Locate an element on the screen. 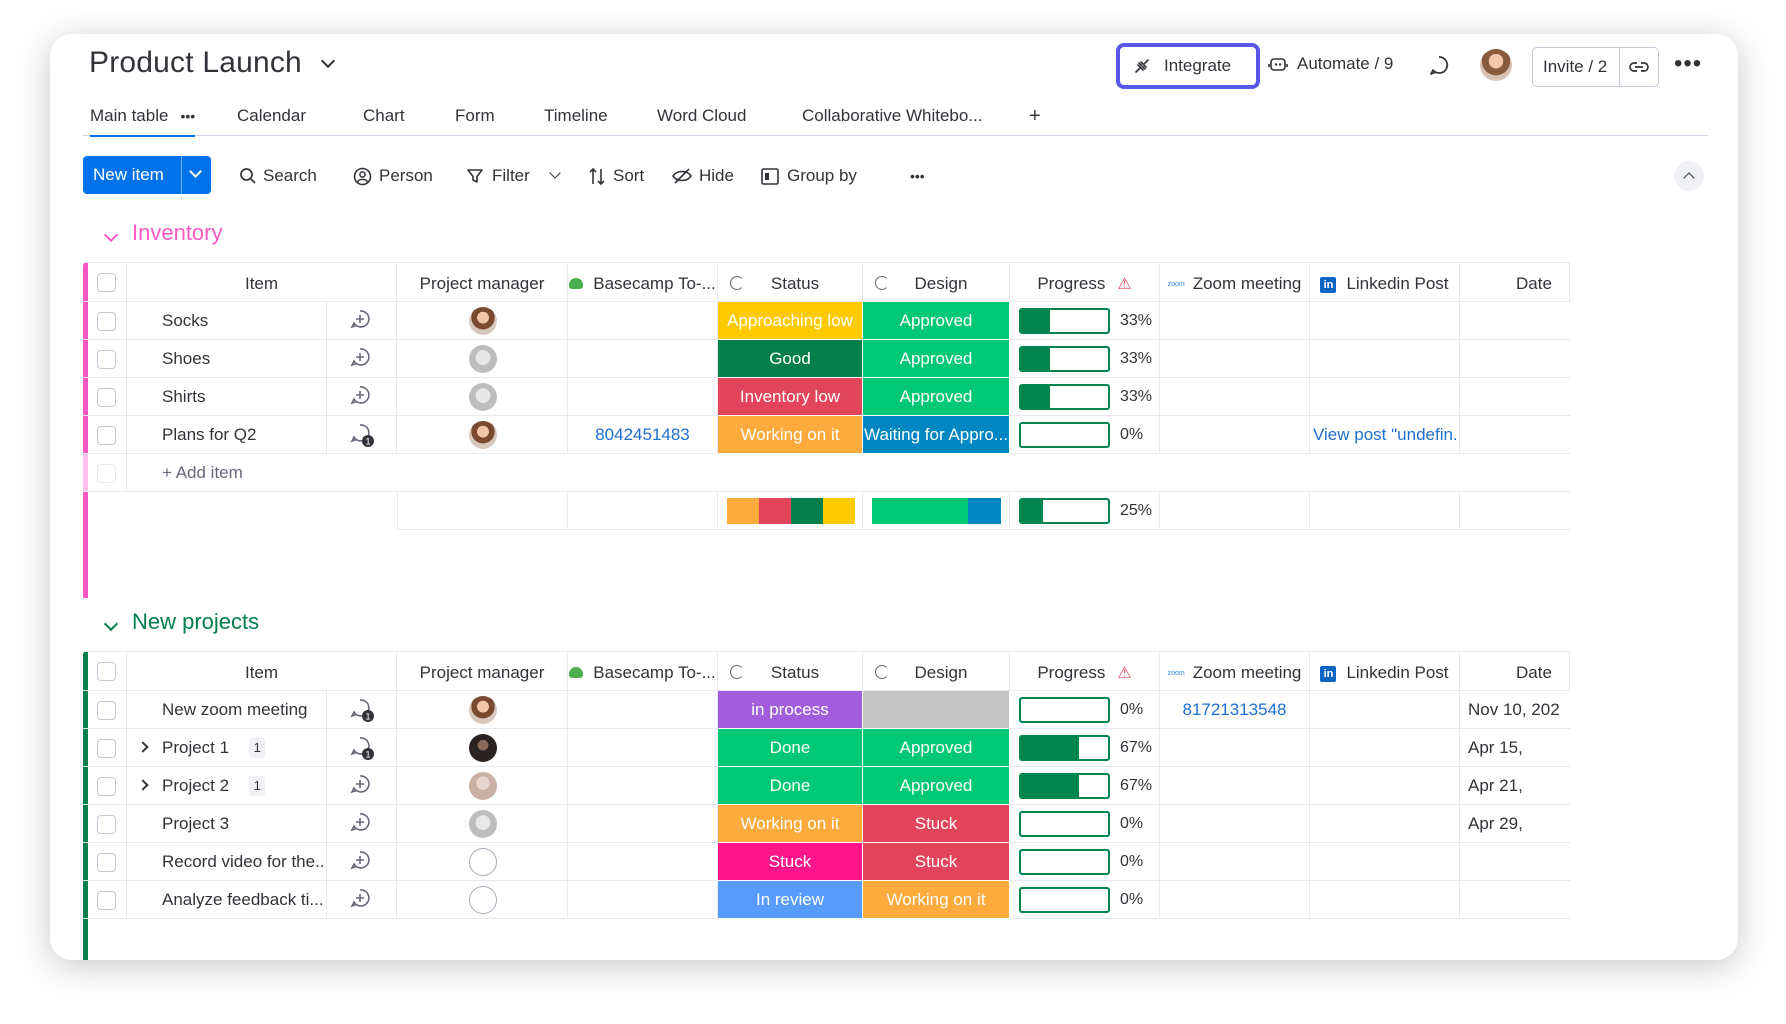 The image size is (1786, 1024). status-label: Approaching low is located at coordinates (790, 321).